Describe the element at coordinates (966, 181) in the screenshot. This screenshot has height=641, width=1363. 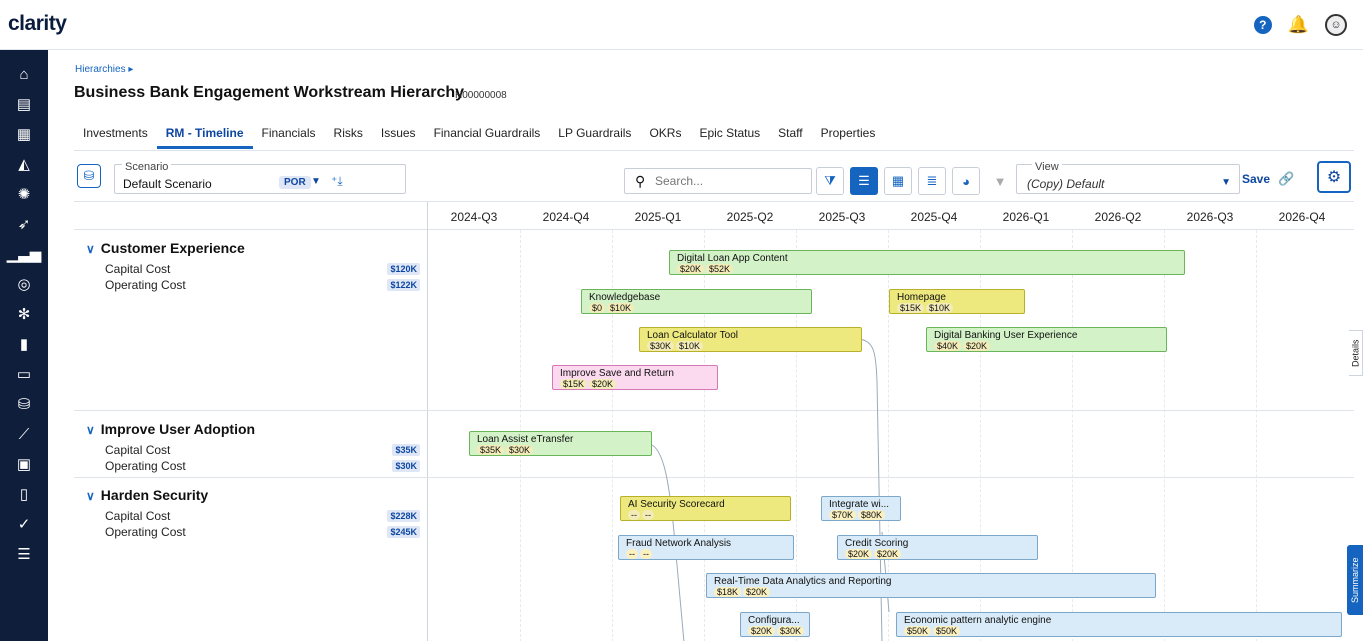
I see `chart-view-button: ◕` at that location.